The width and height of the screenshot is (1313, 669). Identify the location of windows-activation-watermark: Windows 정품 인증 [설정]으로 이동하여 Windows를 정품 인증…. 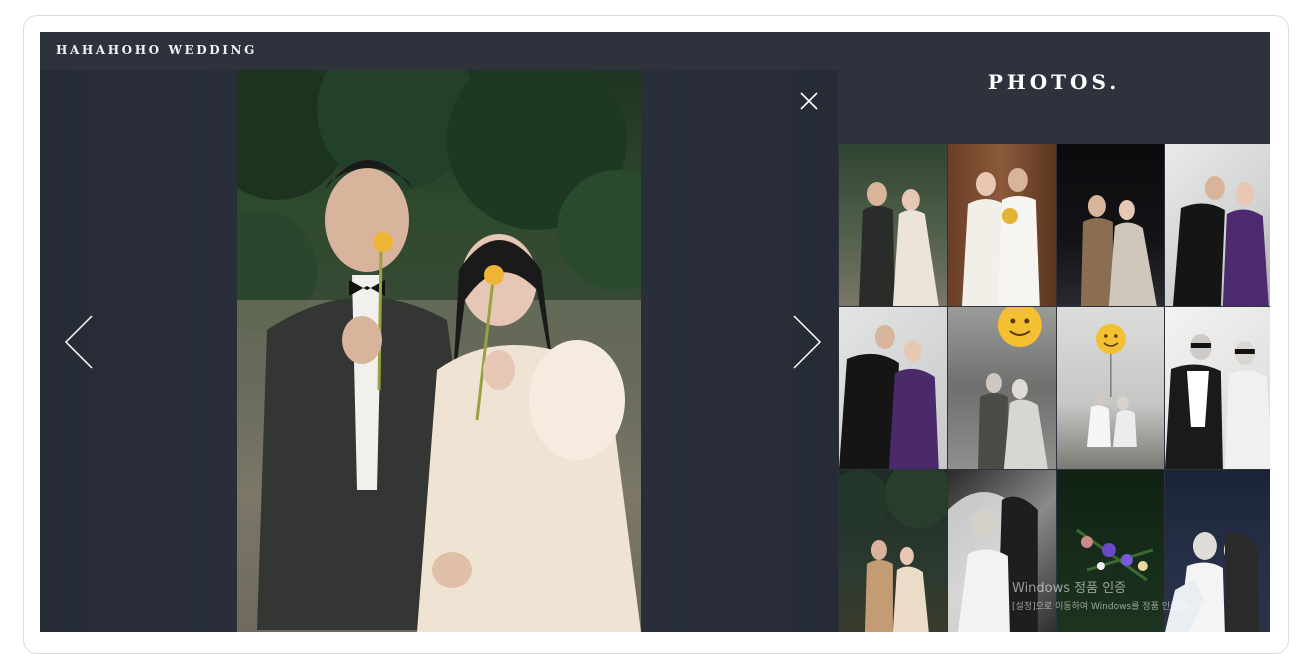
(1109, 594).